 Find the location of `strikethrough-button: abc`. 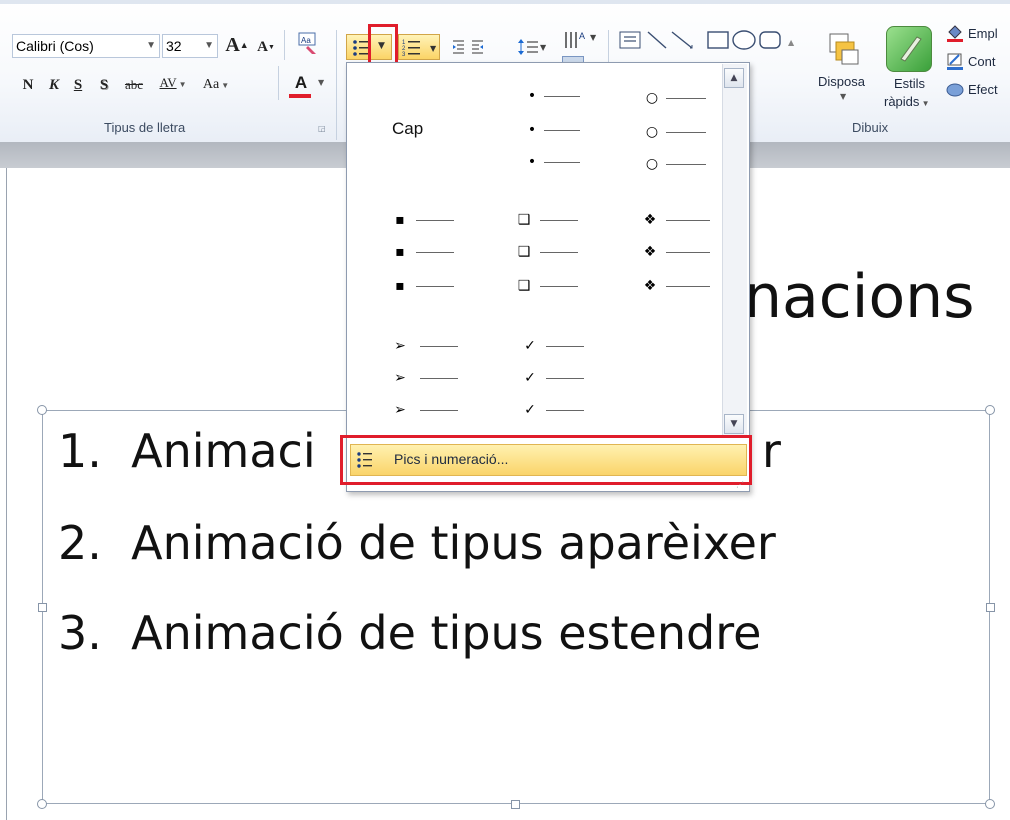

strikethrough-button: abc is located at coordinates (134, 85).